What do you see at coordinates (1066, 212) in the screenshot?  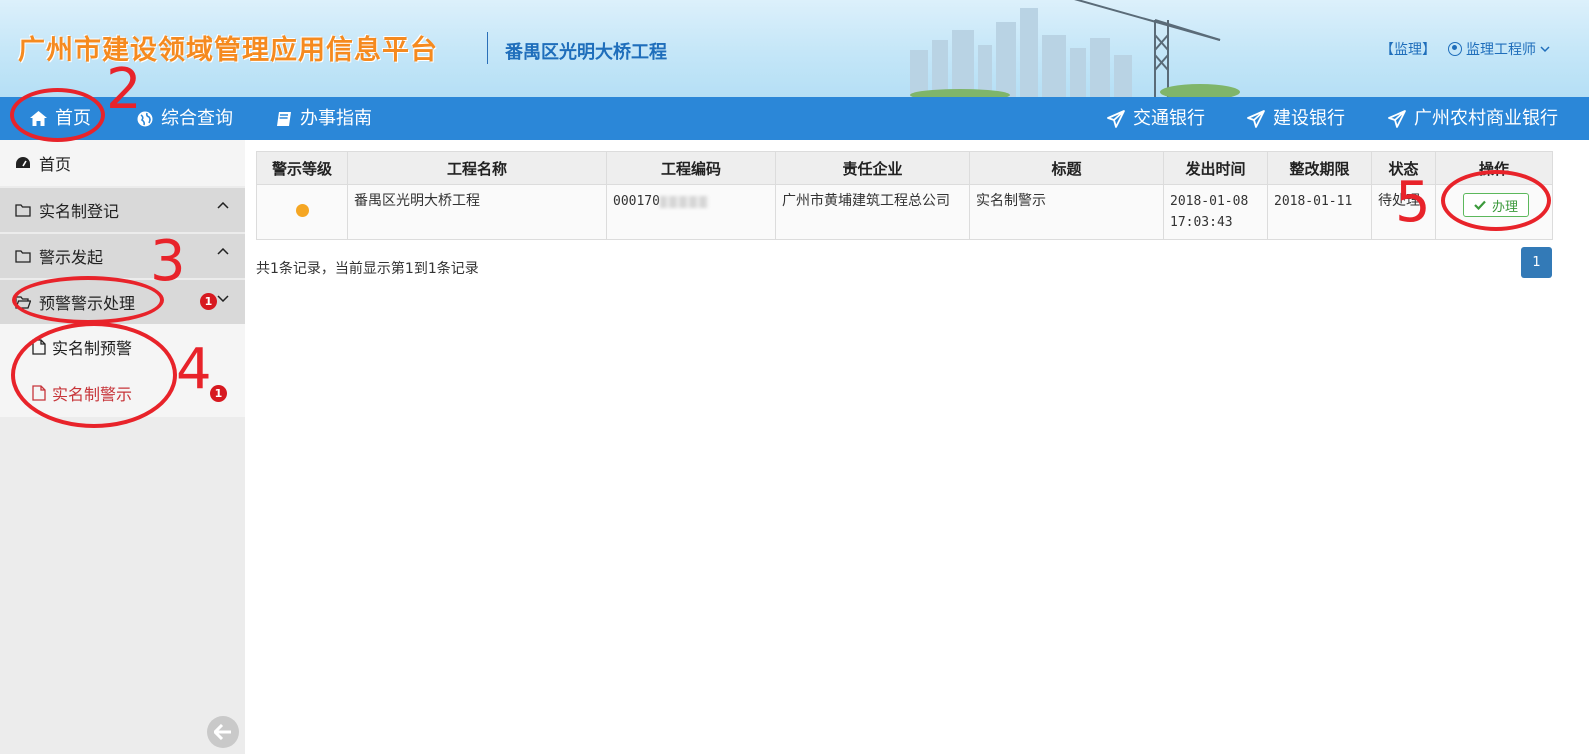 I see `title-cell: 实名制警示` at bounding box center [1066, 212].